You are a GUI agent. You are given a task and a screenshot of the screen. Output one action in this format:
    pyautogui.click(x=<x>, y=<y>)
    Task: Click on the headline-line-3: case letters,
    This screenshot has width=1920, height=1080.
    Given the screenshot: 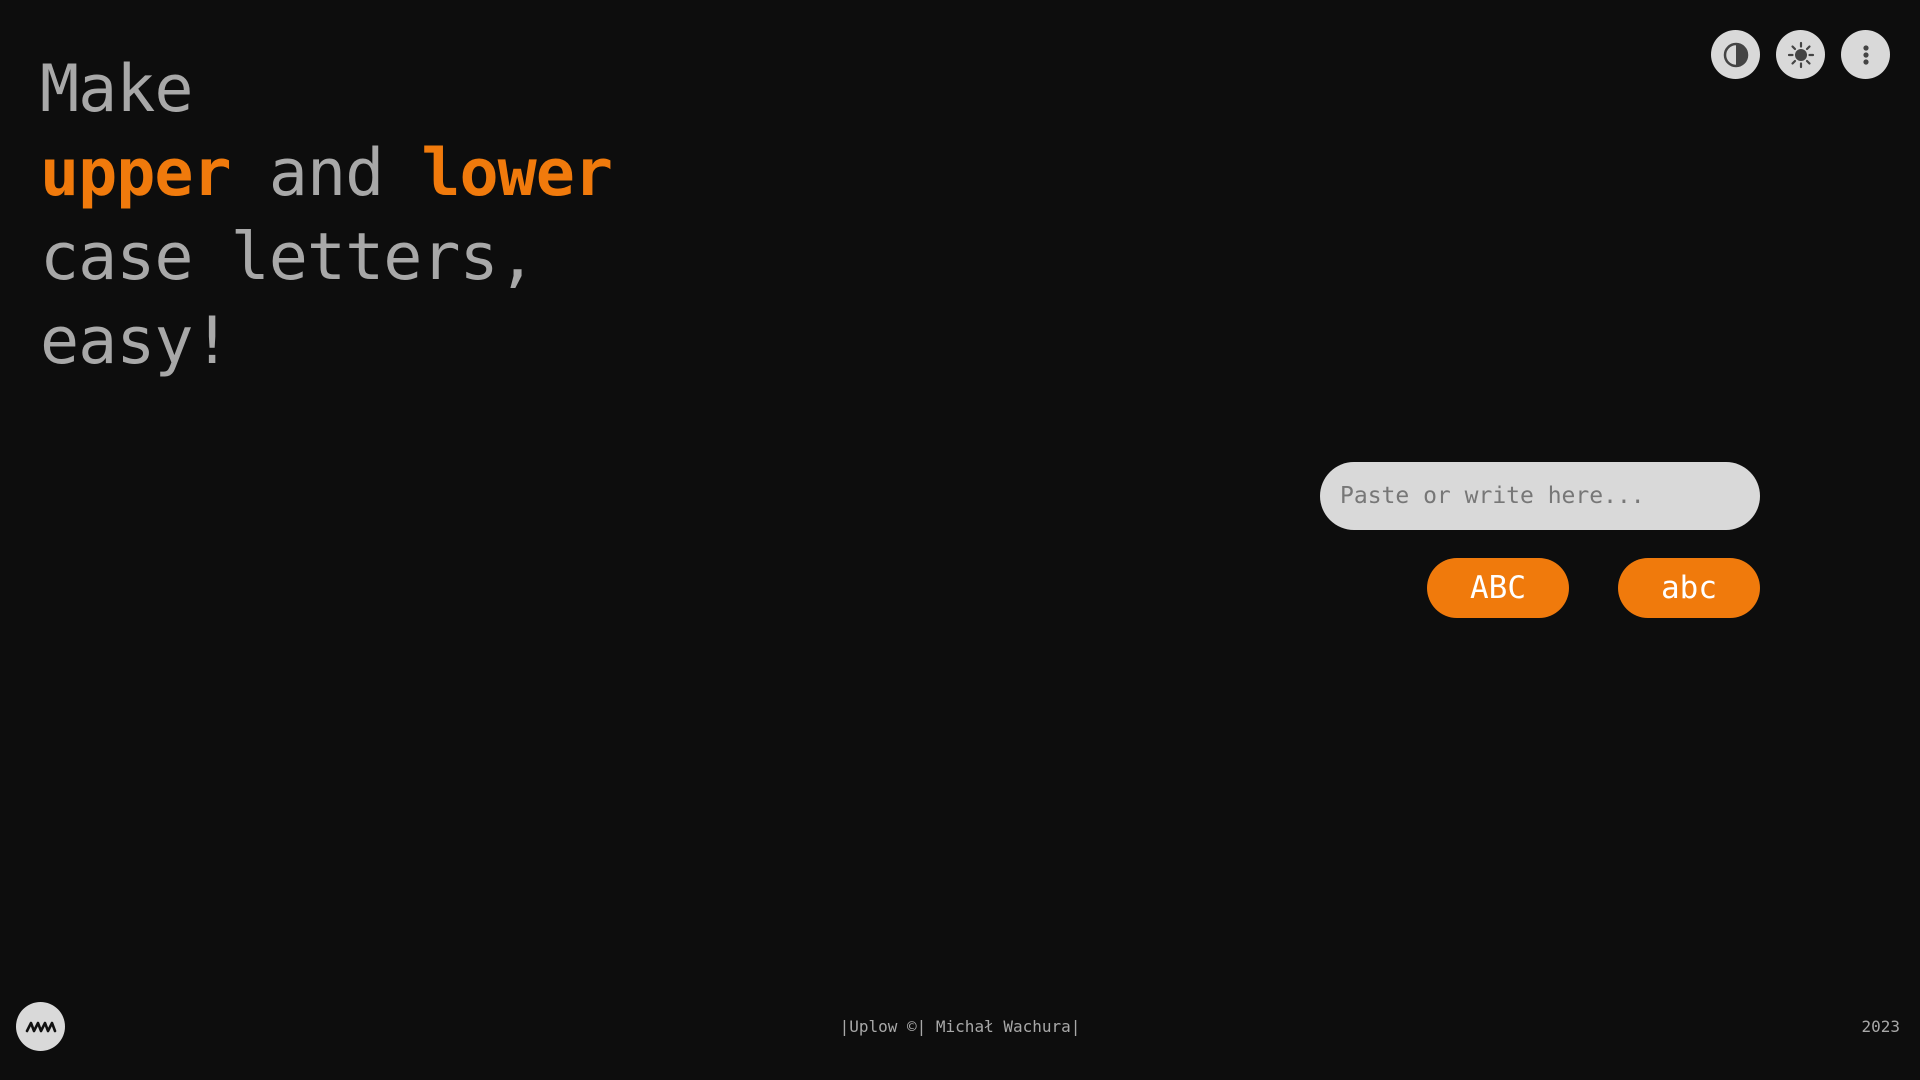 What is the action you would take?
    pyautogui.click(x=288, y=257)
    